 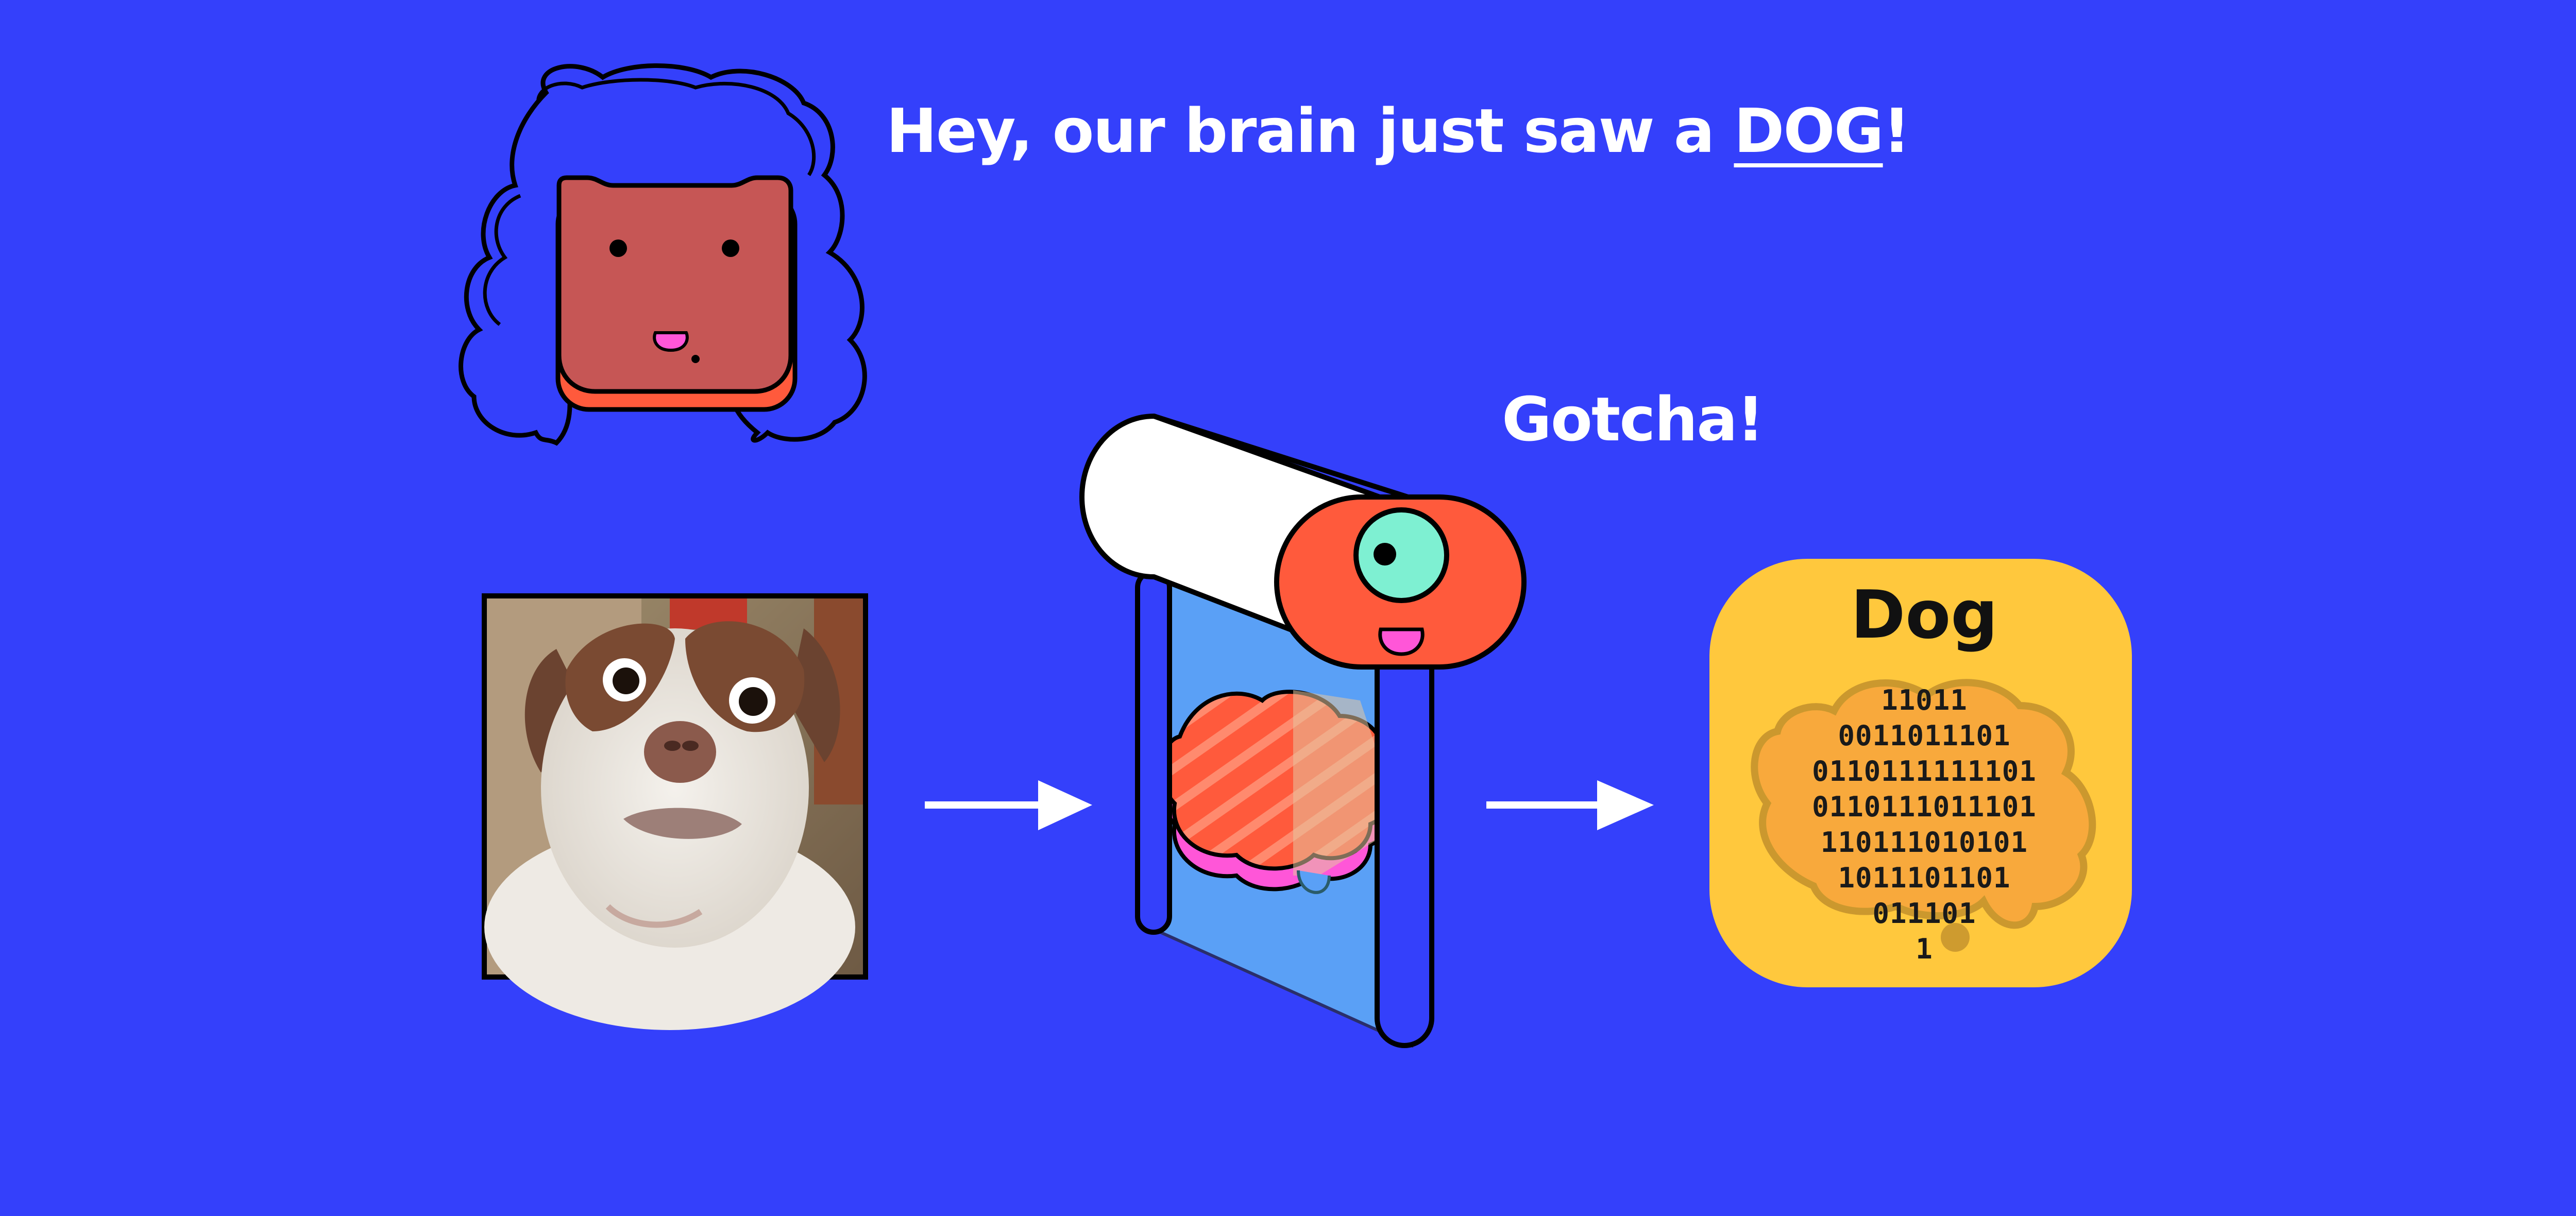 What do you see at coordinates (1925, 878) in the screenshot?
I see `binary-line: 1011101101` at bounding box center [1925, 878].